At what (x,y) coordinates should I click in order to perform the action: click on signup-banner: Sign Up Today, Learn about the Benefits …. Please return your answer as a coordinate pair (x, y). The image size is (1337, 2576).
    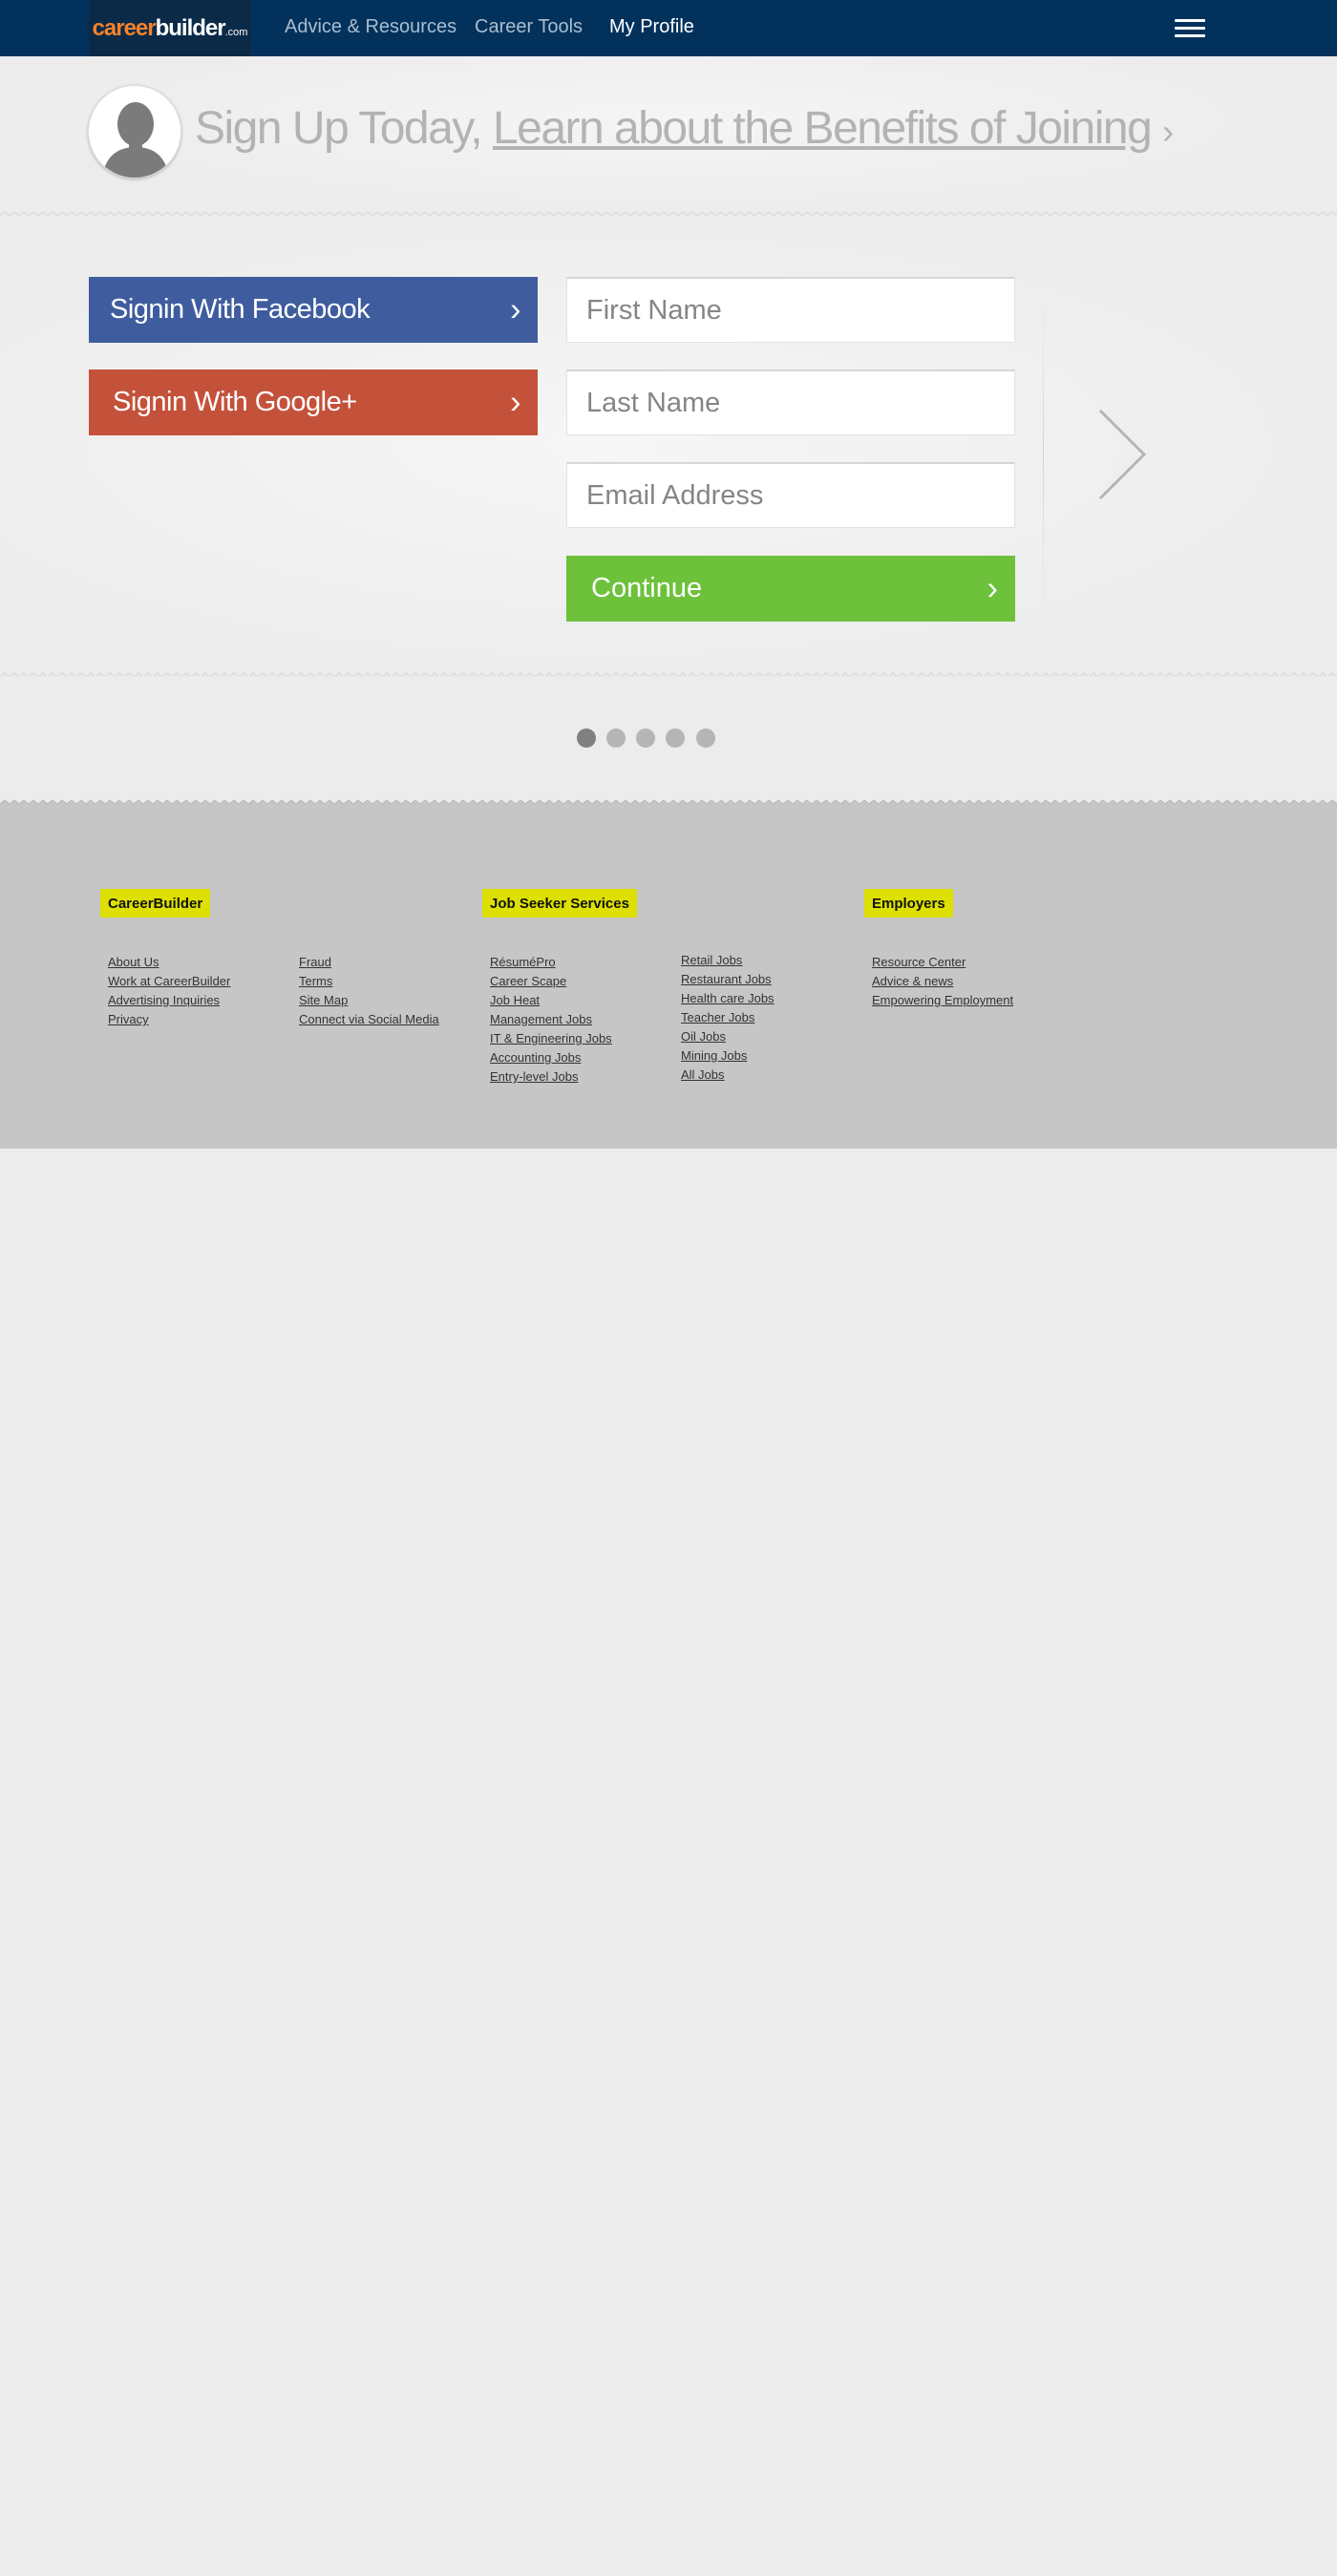
    Looking at the image, I should click on (668, 136).